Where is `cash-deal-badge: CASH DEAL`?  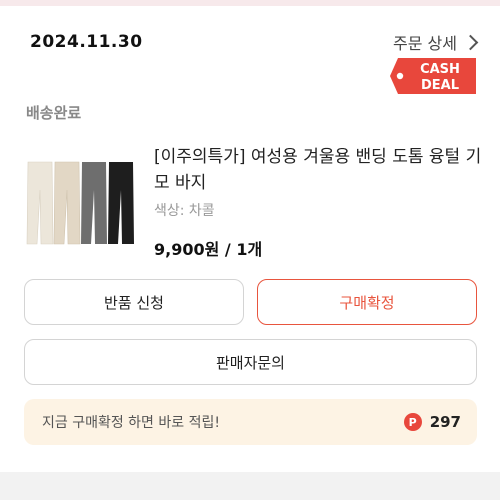
cash-deal-badge: CASH DEAL is located at coordinates (433, 76).